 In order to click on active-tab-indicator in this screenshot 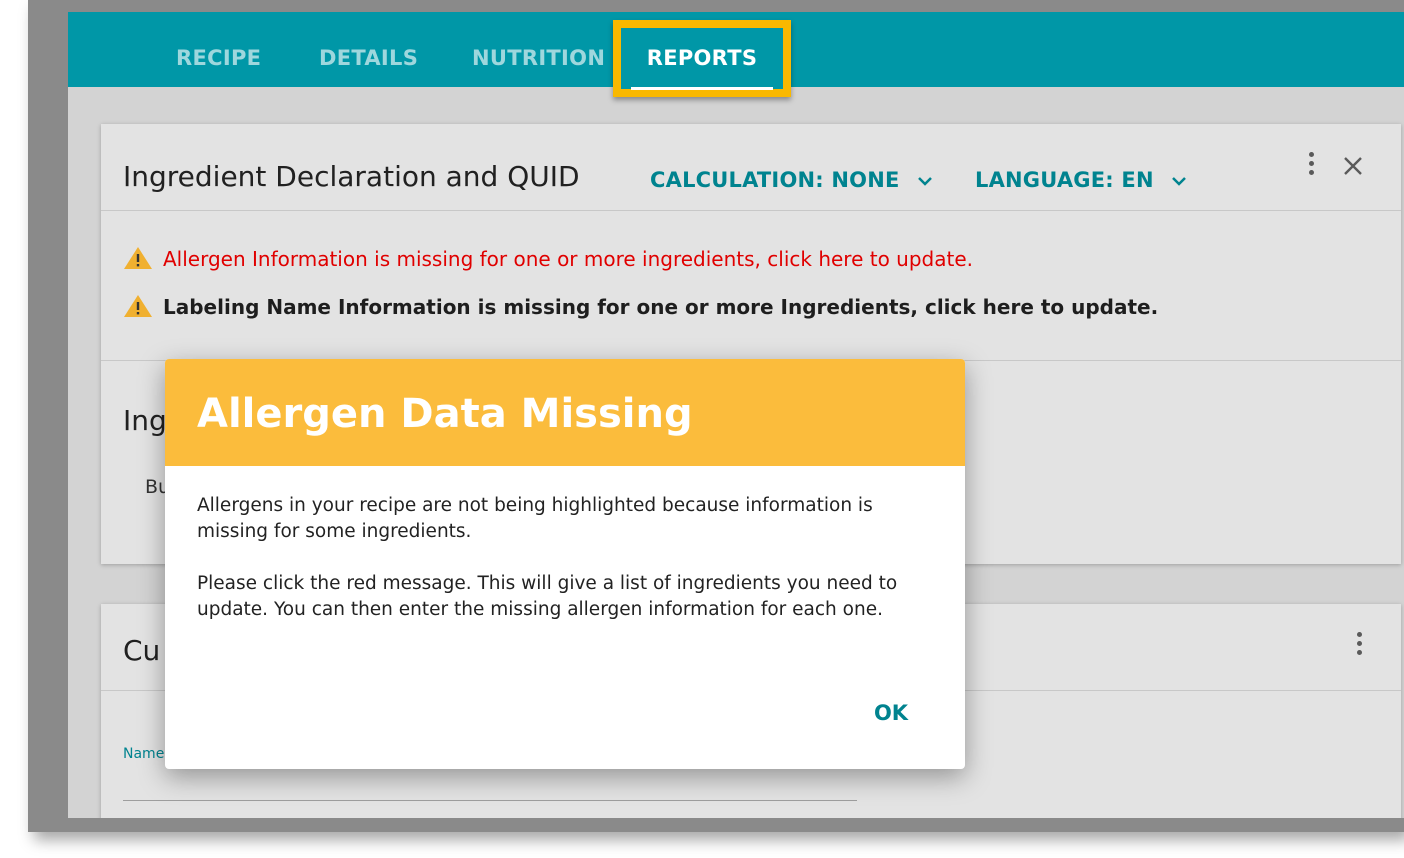, I will do `click(702, 88)`.